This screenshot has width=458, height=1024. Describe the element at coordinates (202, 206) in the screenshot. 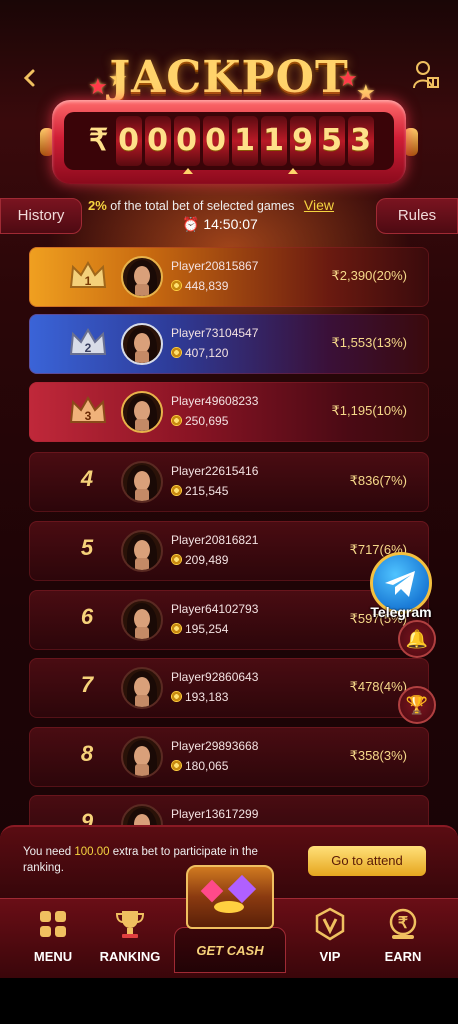

I see `info-text: of the total bet of selected games` at that location.